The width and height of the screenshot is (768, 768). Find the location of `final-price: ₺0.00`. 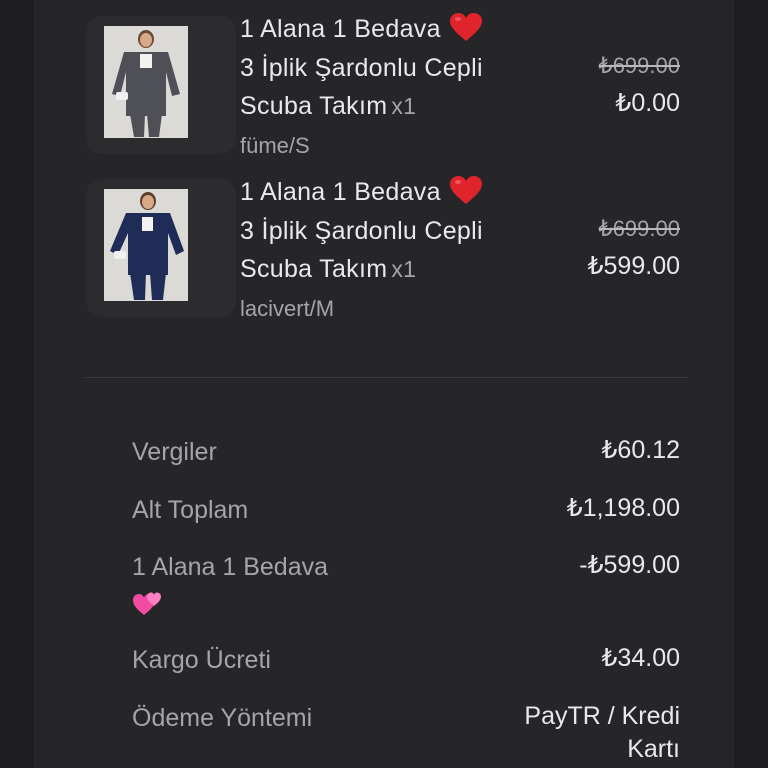

final-price: ₺0.00 is located at coordinates (647, 103).